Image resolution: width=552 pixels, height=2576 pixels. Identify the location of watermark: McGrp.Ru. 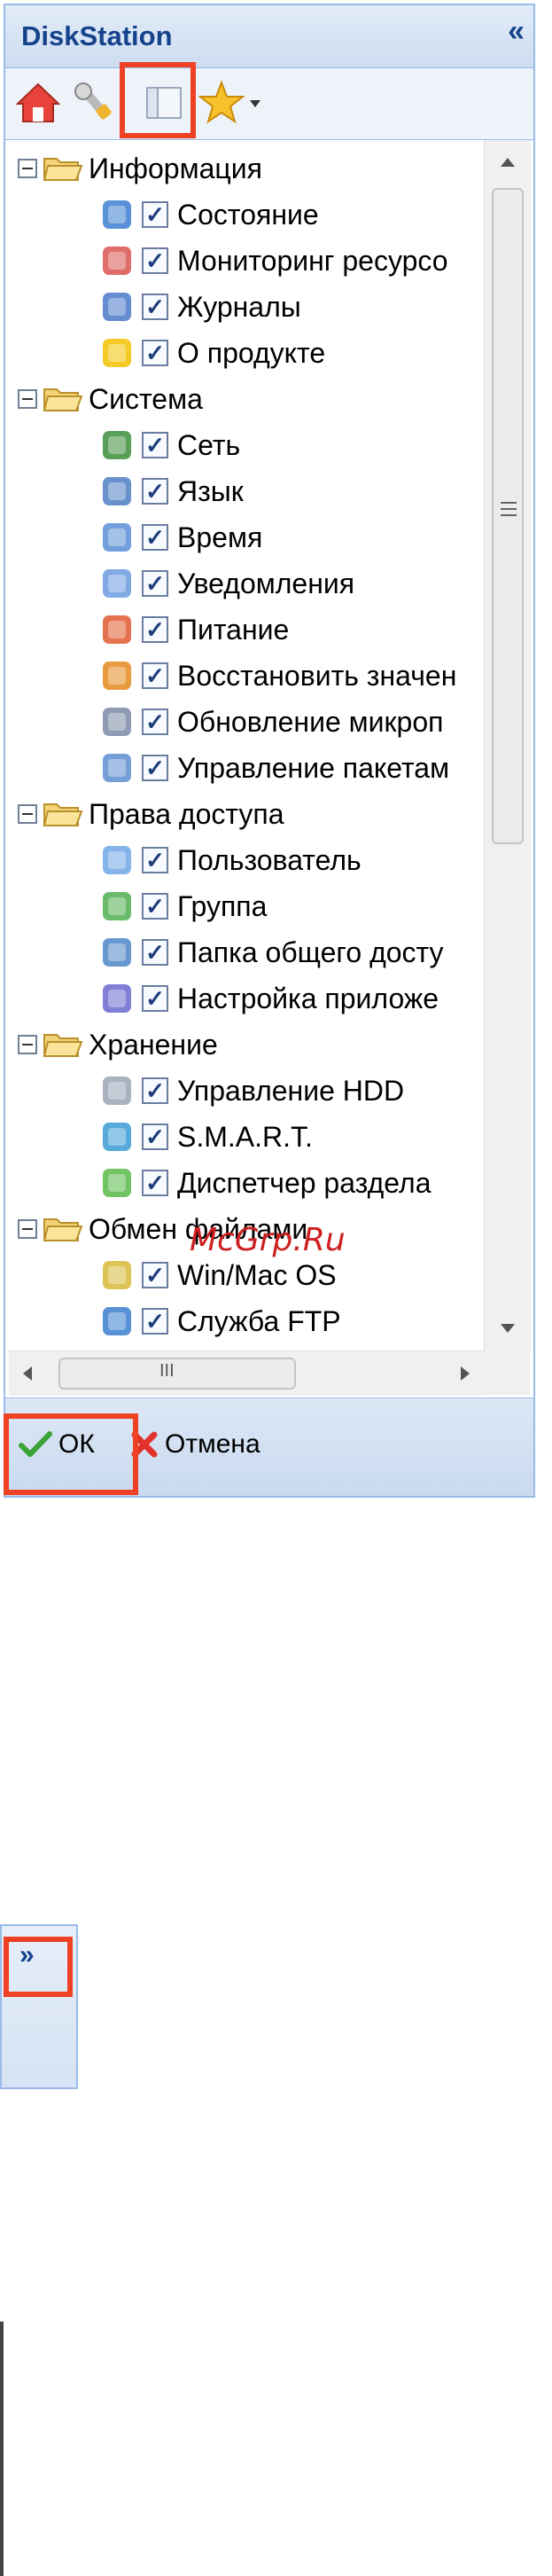
(268, 1240).